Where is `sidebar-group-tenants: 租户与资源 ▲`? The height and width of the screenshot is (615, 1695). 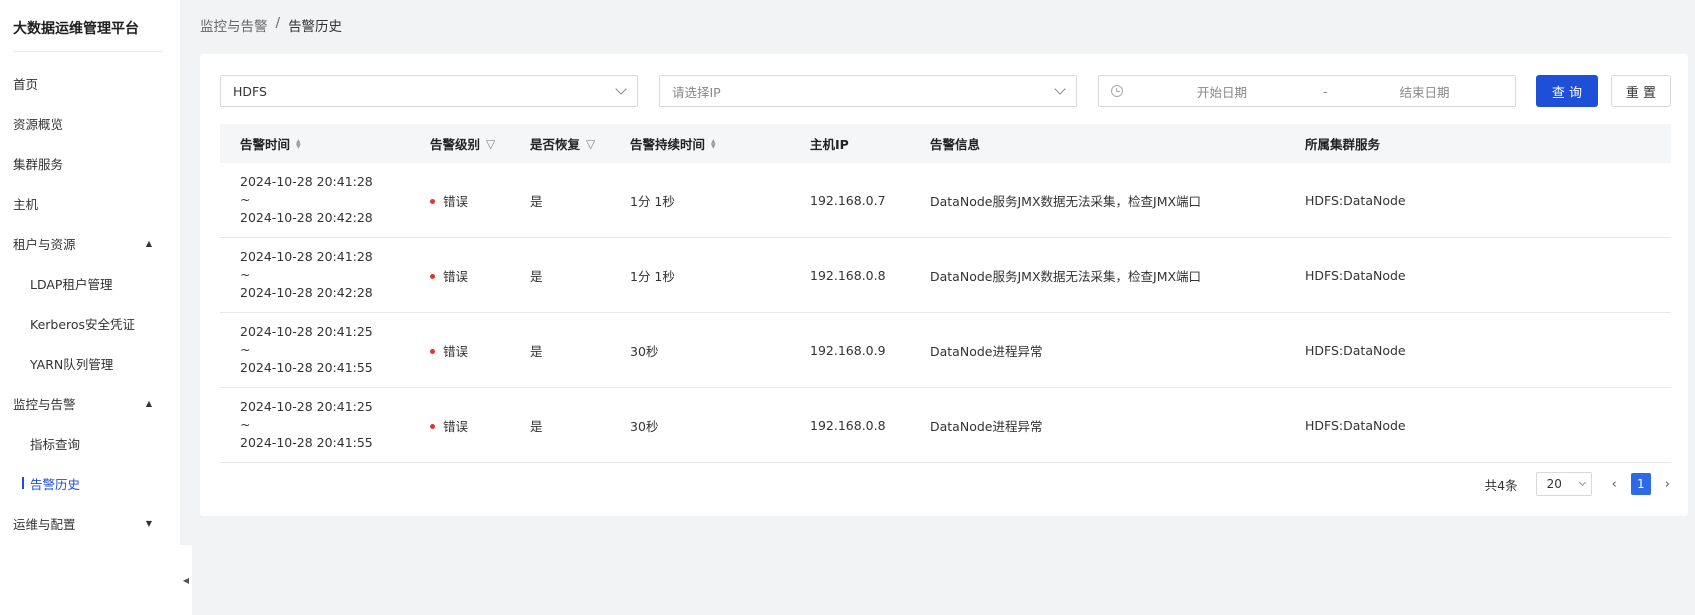 sidebar-group-tenants: 租户与资源 ▲ is located at coordinates (90, 243).